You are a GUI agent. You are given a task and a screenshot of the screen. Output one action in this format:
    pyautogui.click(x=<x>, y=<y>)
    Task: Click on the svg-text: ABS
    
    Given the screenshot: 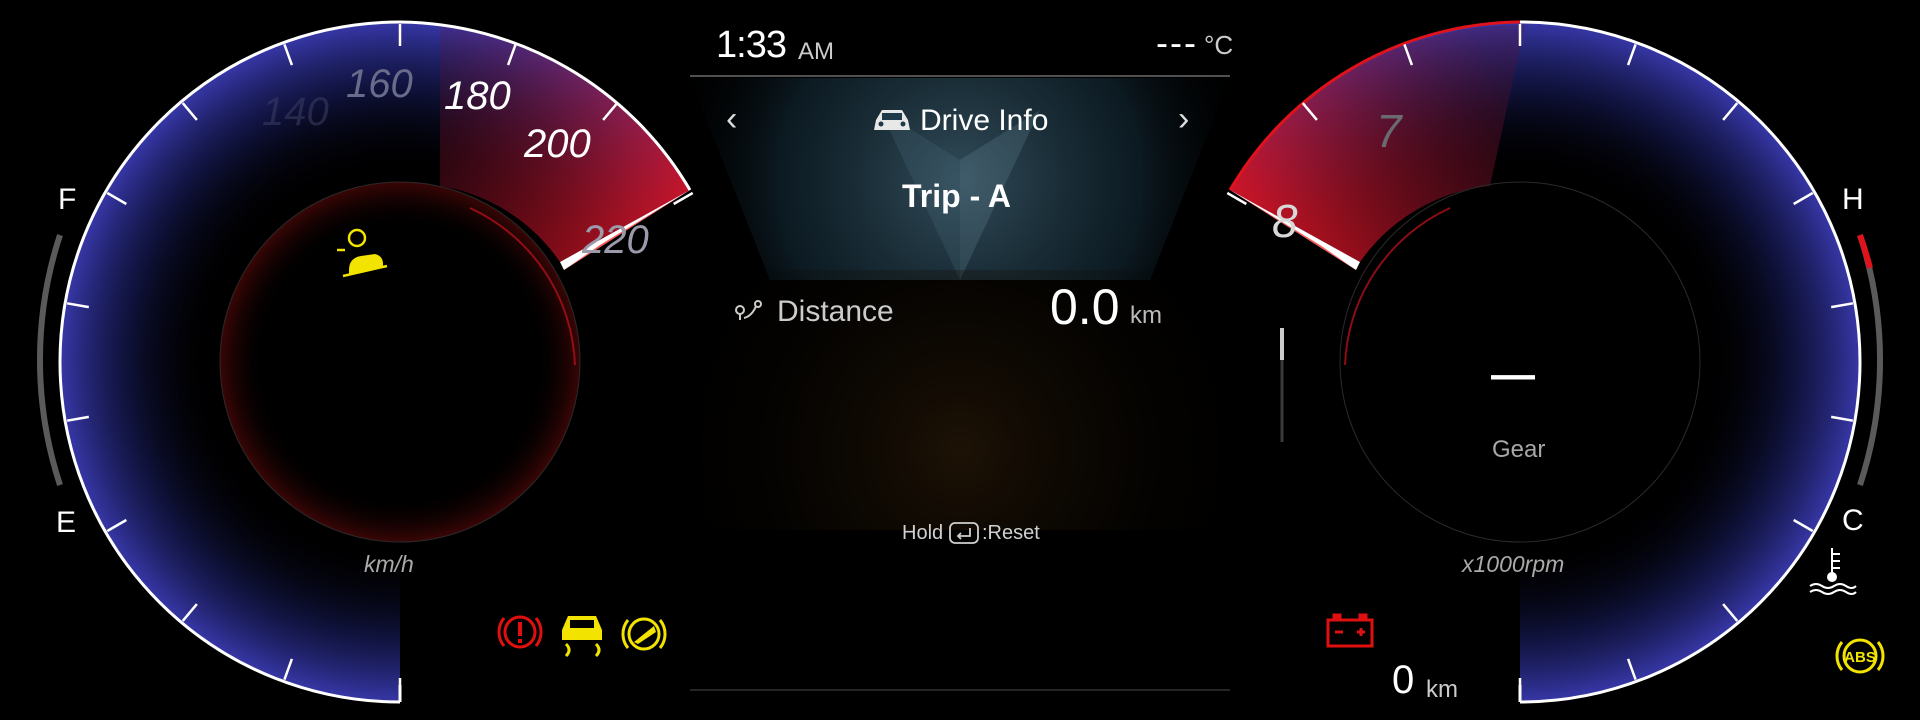 What is the action you would take?
    pyautogui.click(x=1860, y=657)
    